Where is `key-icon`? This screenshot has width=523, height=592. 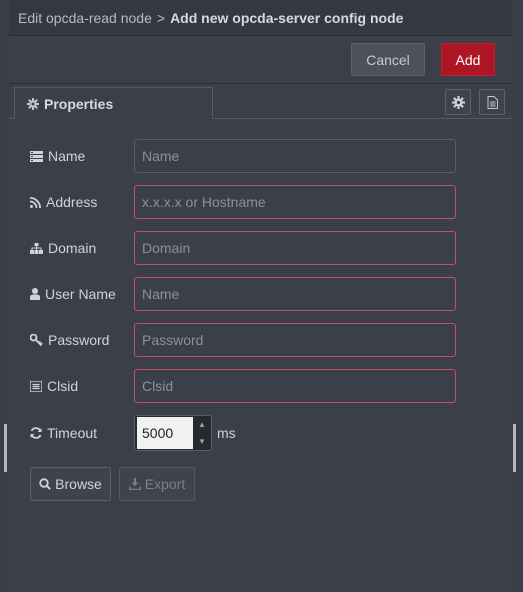
key-icon is located at coordinates (36, 340).